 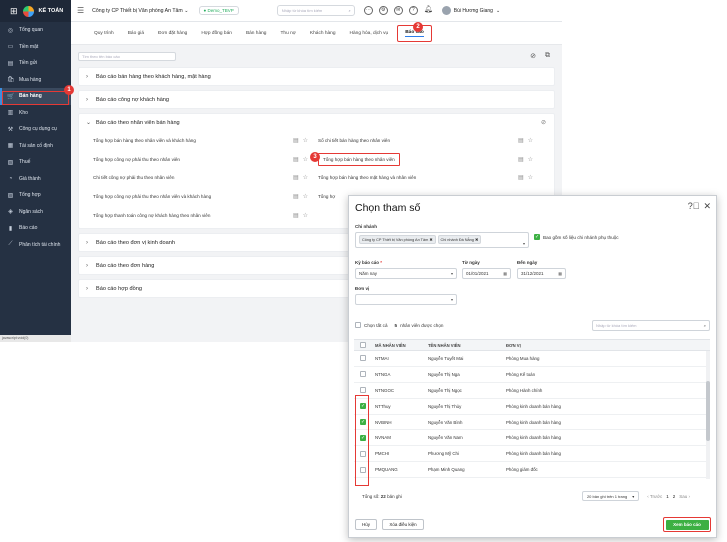 I want to click on sidebar-item: ▤ Tiền gửi, so click(x=35, y=63).